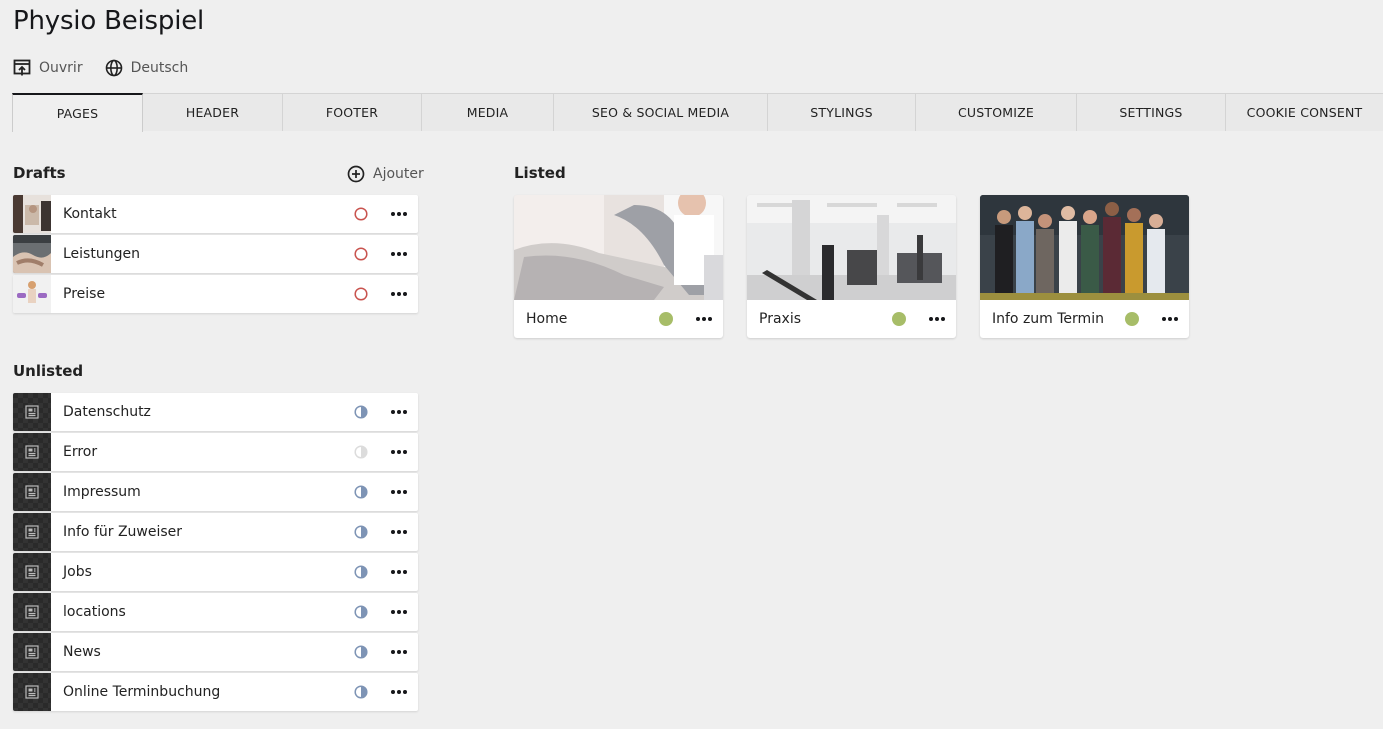 The height and width of the screenshot is (729, 1383). I want to click on add-page-label: Ajouter, so click(398, 174).